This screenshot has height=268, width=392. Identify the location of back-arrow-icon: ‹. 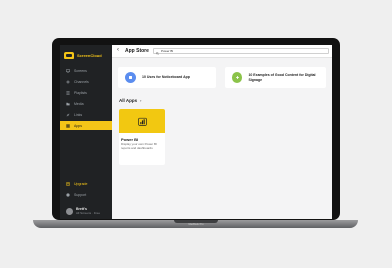
(118, 50).